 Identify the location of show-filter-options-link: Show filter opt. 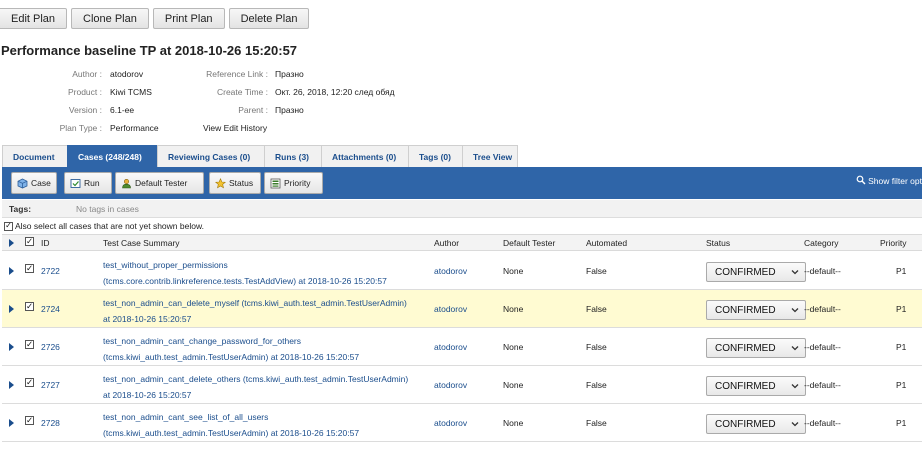
(889, 181).